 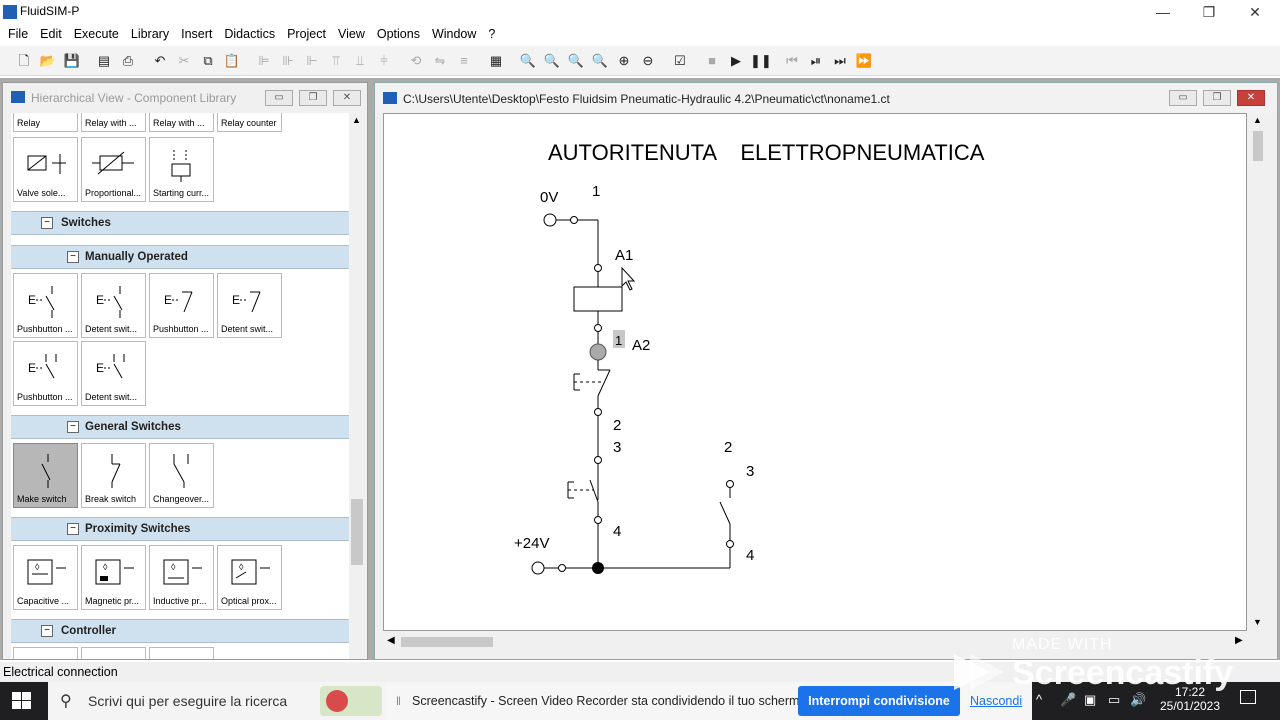 What do you see at coordinates (180, 631) in the screenshot?
I see `category-controller: − Controller` at bounding box center [180, 631].